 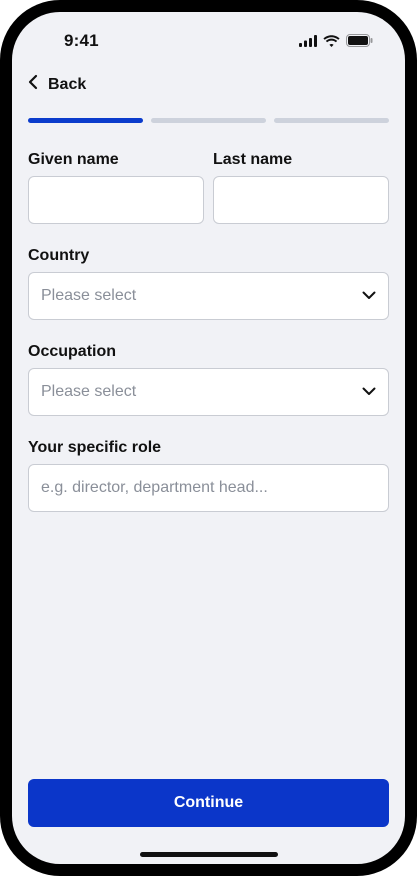 What do you see at coordinates (116, 200) in the screenshot?
I see `given-name-input` at bounding box center [116, 200].